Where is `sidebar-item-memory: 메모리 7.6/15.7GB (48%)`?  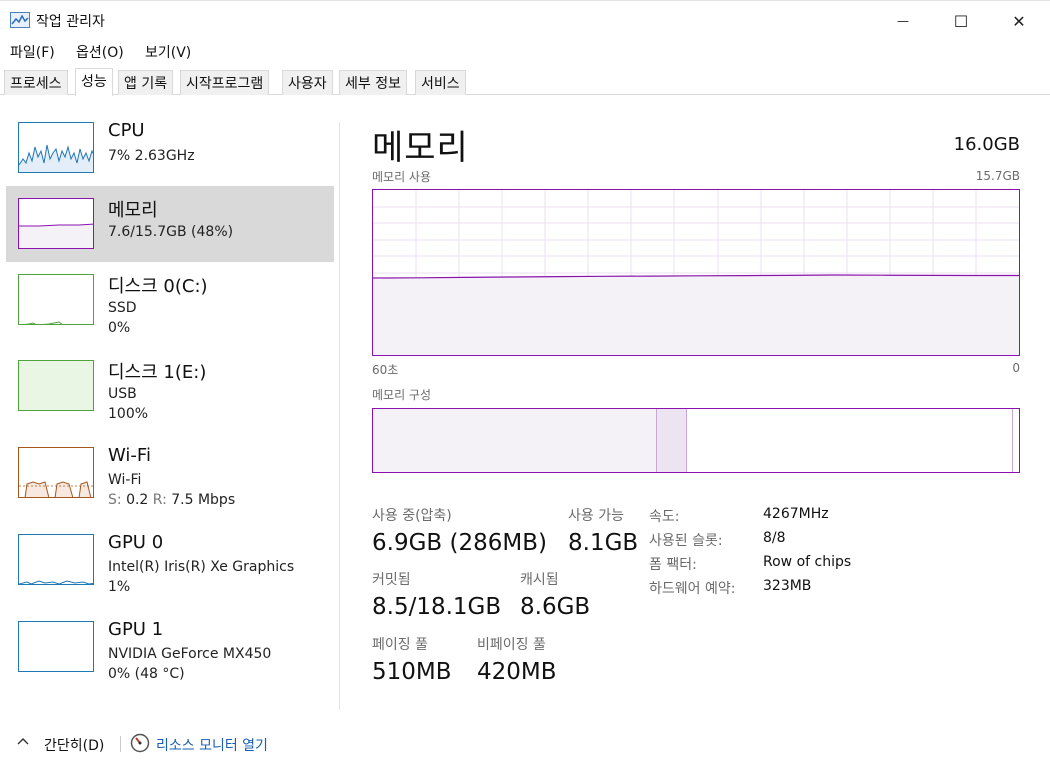
sidebar-item-memory: 메모리 7.6/15.7GB (48%) is located at coordinates (170, 224).